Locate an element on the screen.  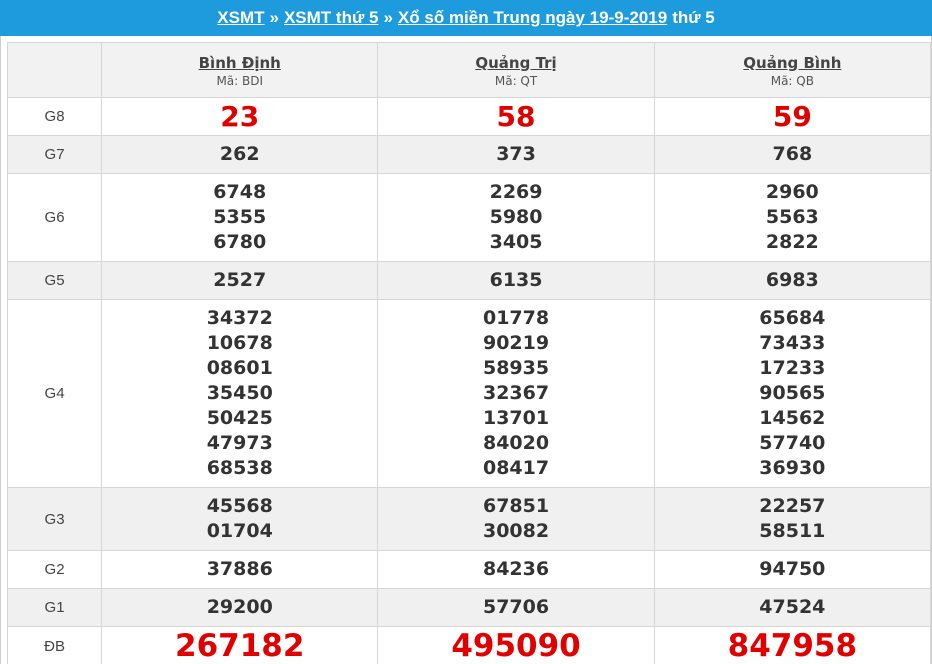
prize-cell-quang-binh: 65684 73433 17233 90565 14562 57740 36930 is located at coordinates (792, 393).